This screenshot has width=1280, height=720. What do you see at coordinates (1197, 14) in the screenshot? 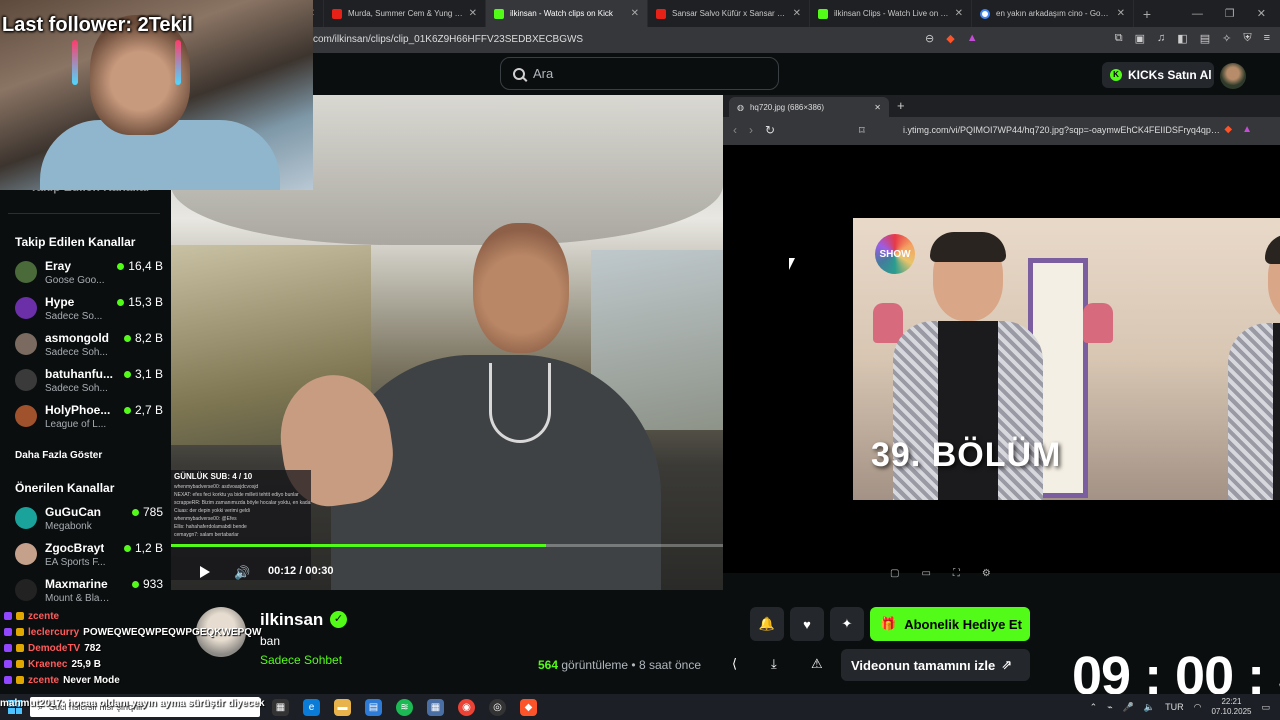
I see `minimize-icon: —` at bounding box center [1197, 14].